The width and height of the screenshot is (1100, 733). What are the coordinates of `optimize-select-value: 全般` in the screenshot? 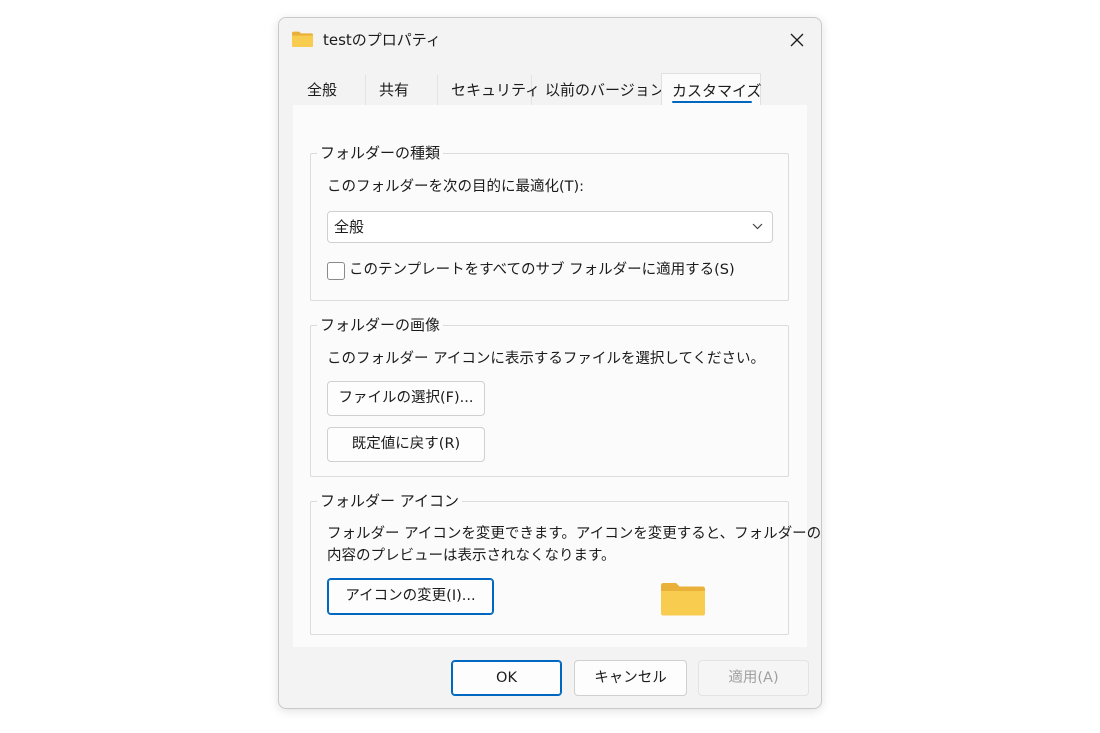 It's located at (349, 227).